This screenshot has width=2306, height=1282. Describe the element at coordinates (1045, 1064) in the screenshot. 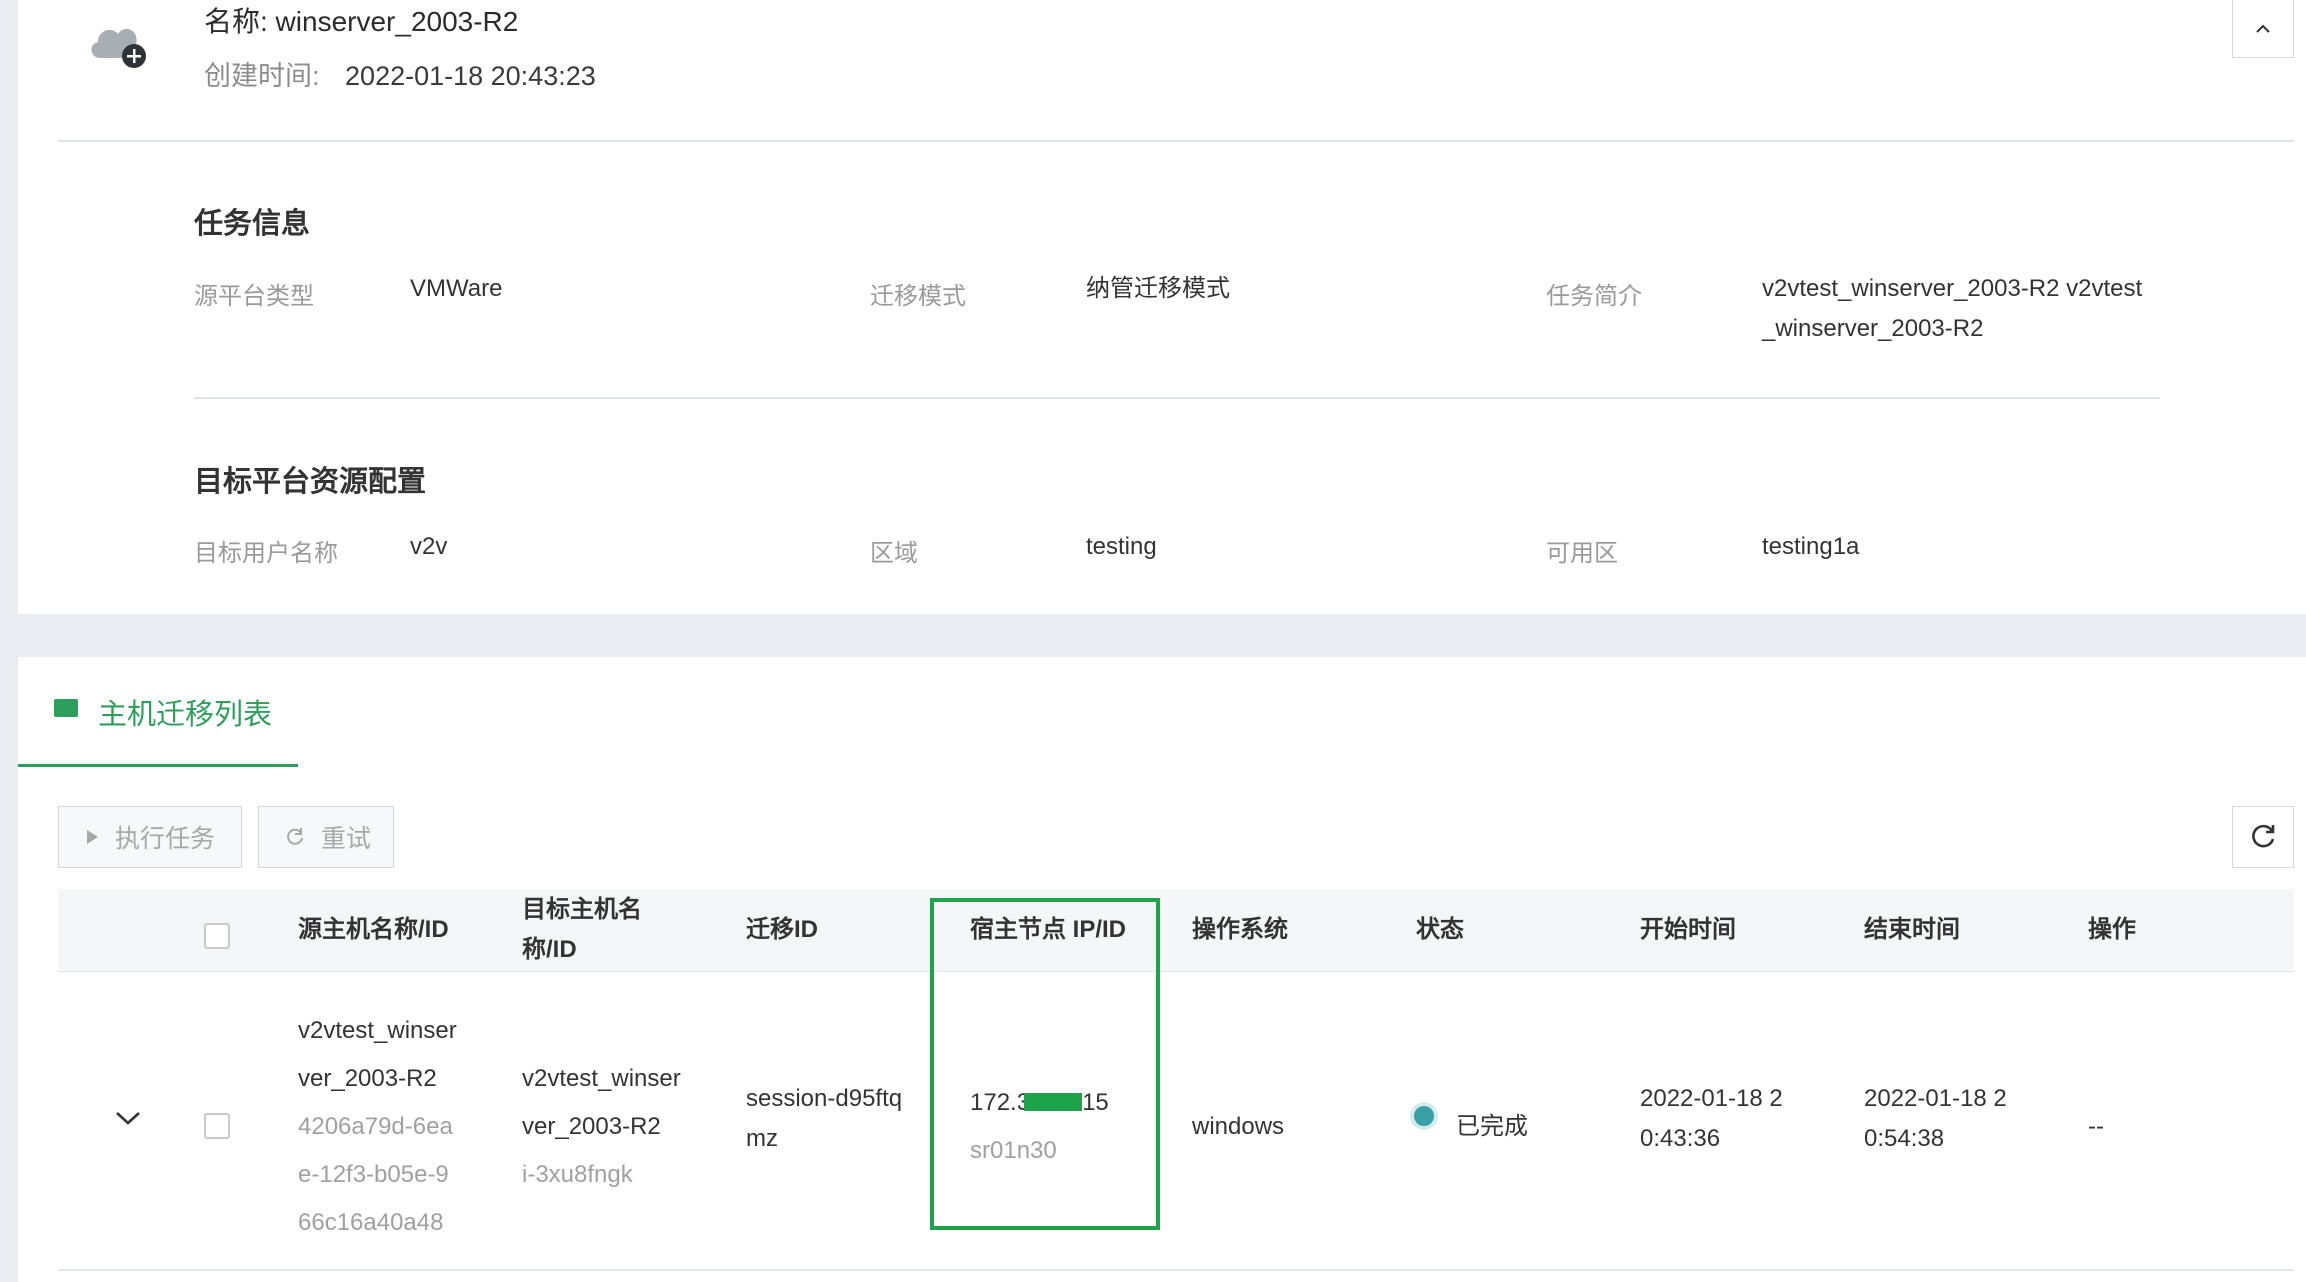

I see `highlight-box` at that location.